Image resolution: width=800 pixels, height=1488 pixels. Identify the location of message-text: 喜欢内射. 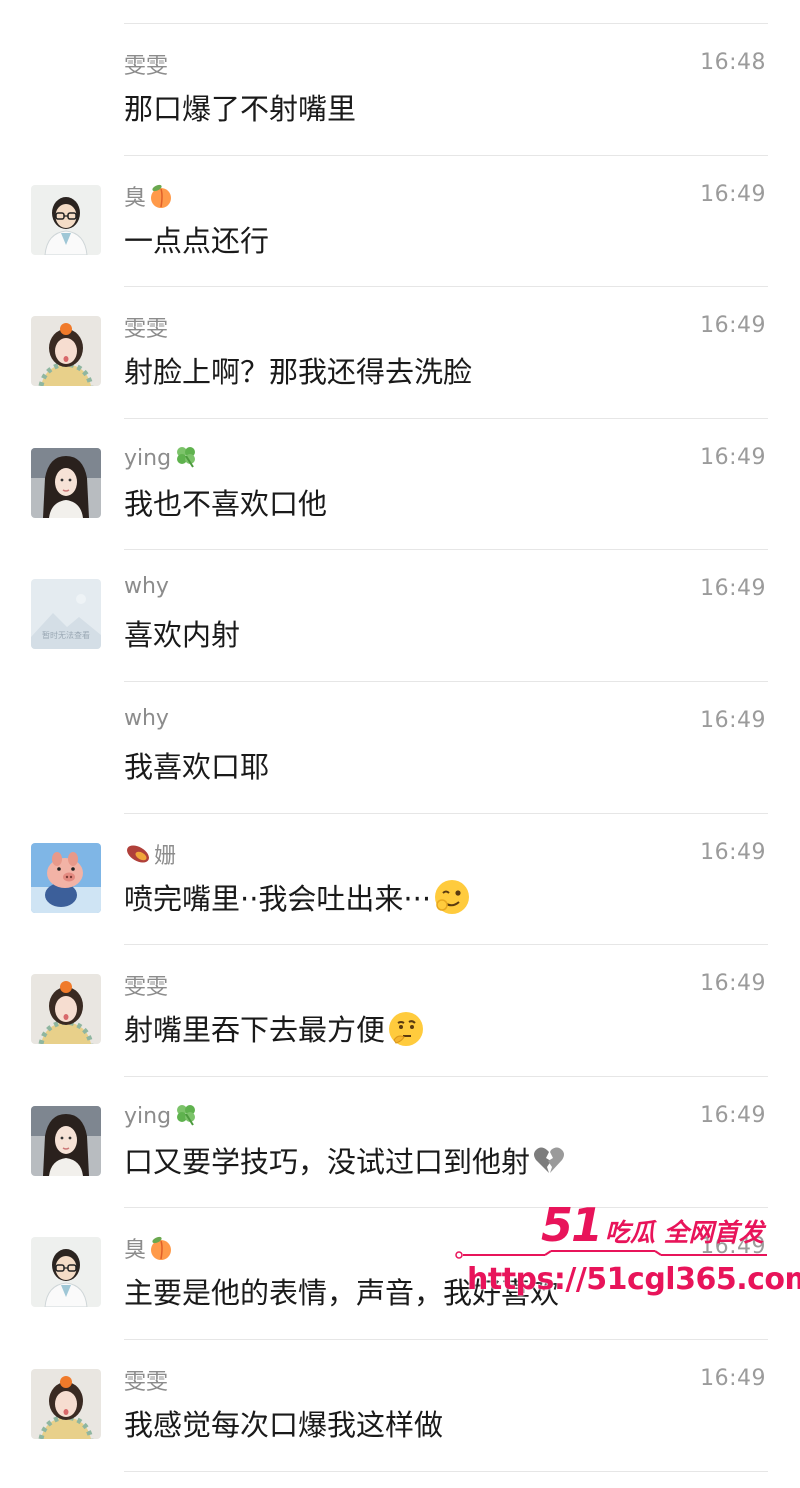
(182, 633).